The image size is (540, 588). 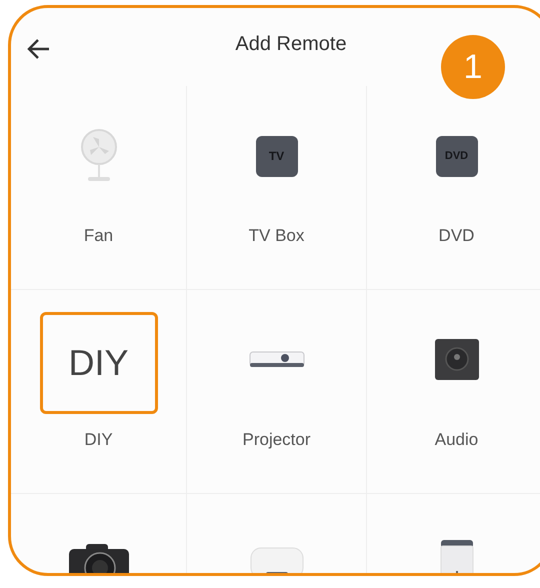 I want to click on device-label: Fan, so click(x=99, y=236).